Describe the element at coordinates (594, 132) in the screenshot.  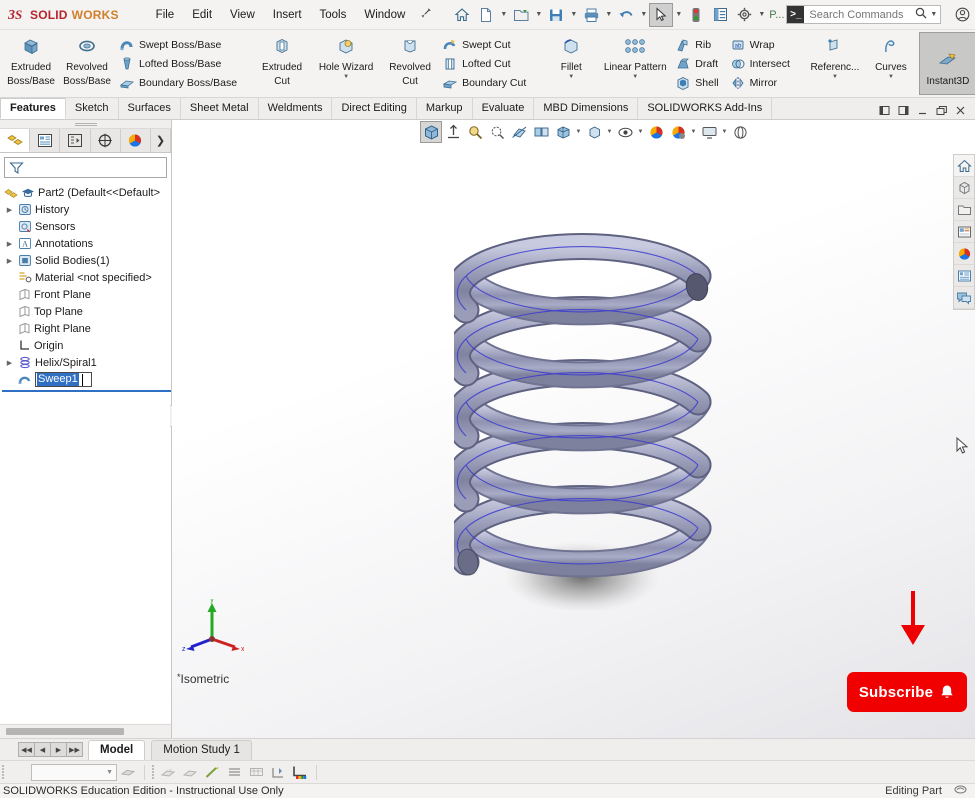
I see `hide-show-items-icon` at that location.